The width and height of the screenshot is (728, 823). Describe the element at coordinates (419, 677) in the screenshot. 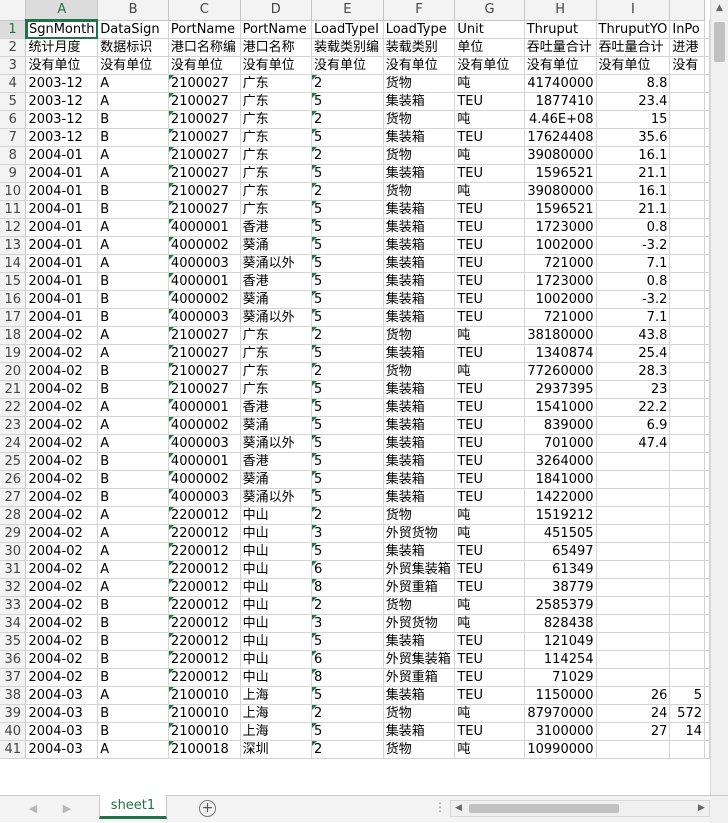

I see `cell: 外贸重箱` at that location.